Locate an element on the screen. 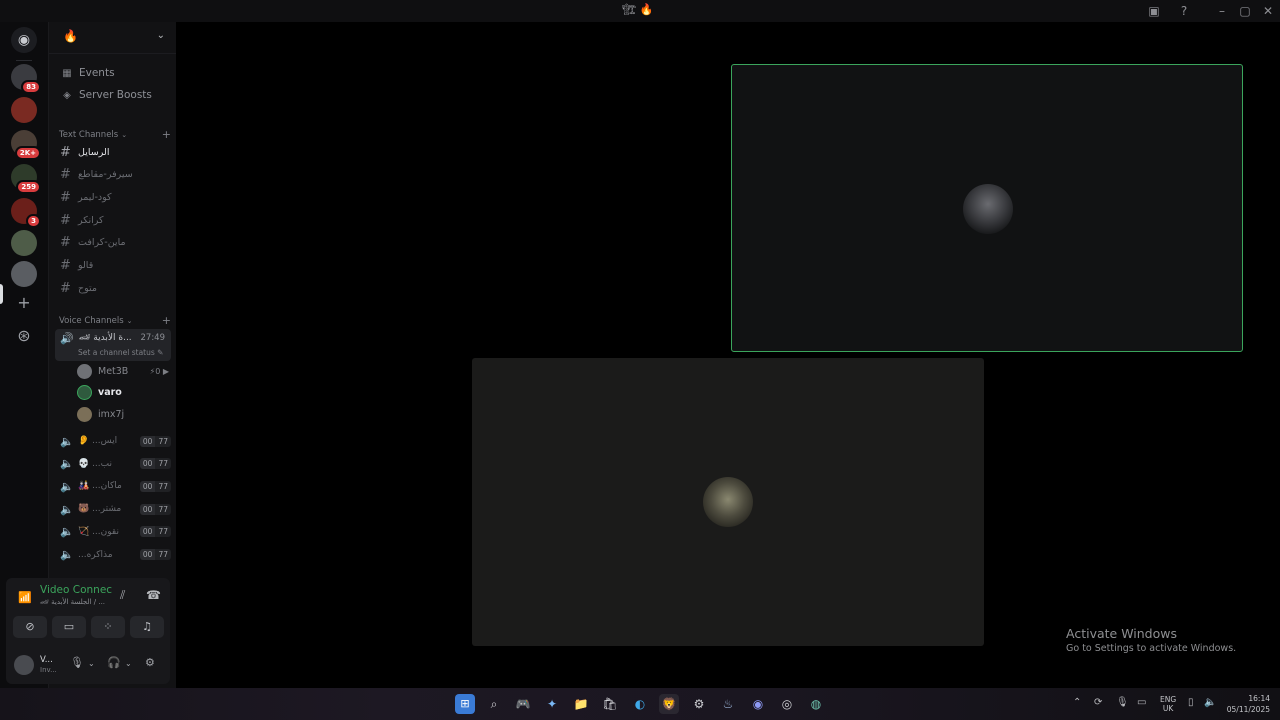 The height and width of the screenshot is (720, 1280). display-icon: ▭ is located at coordinates (1141, 702).